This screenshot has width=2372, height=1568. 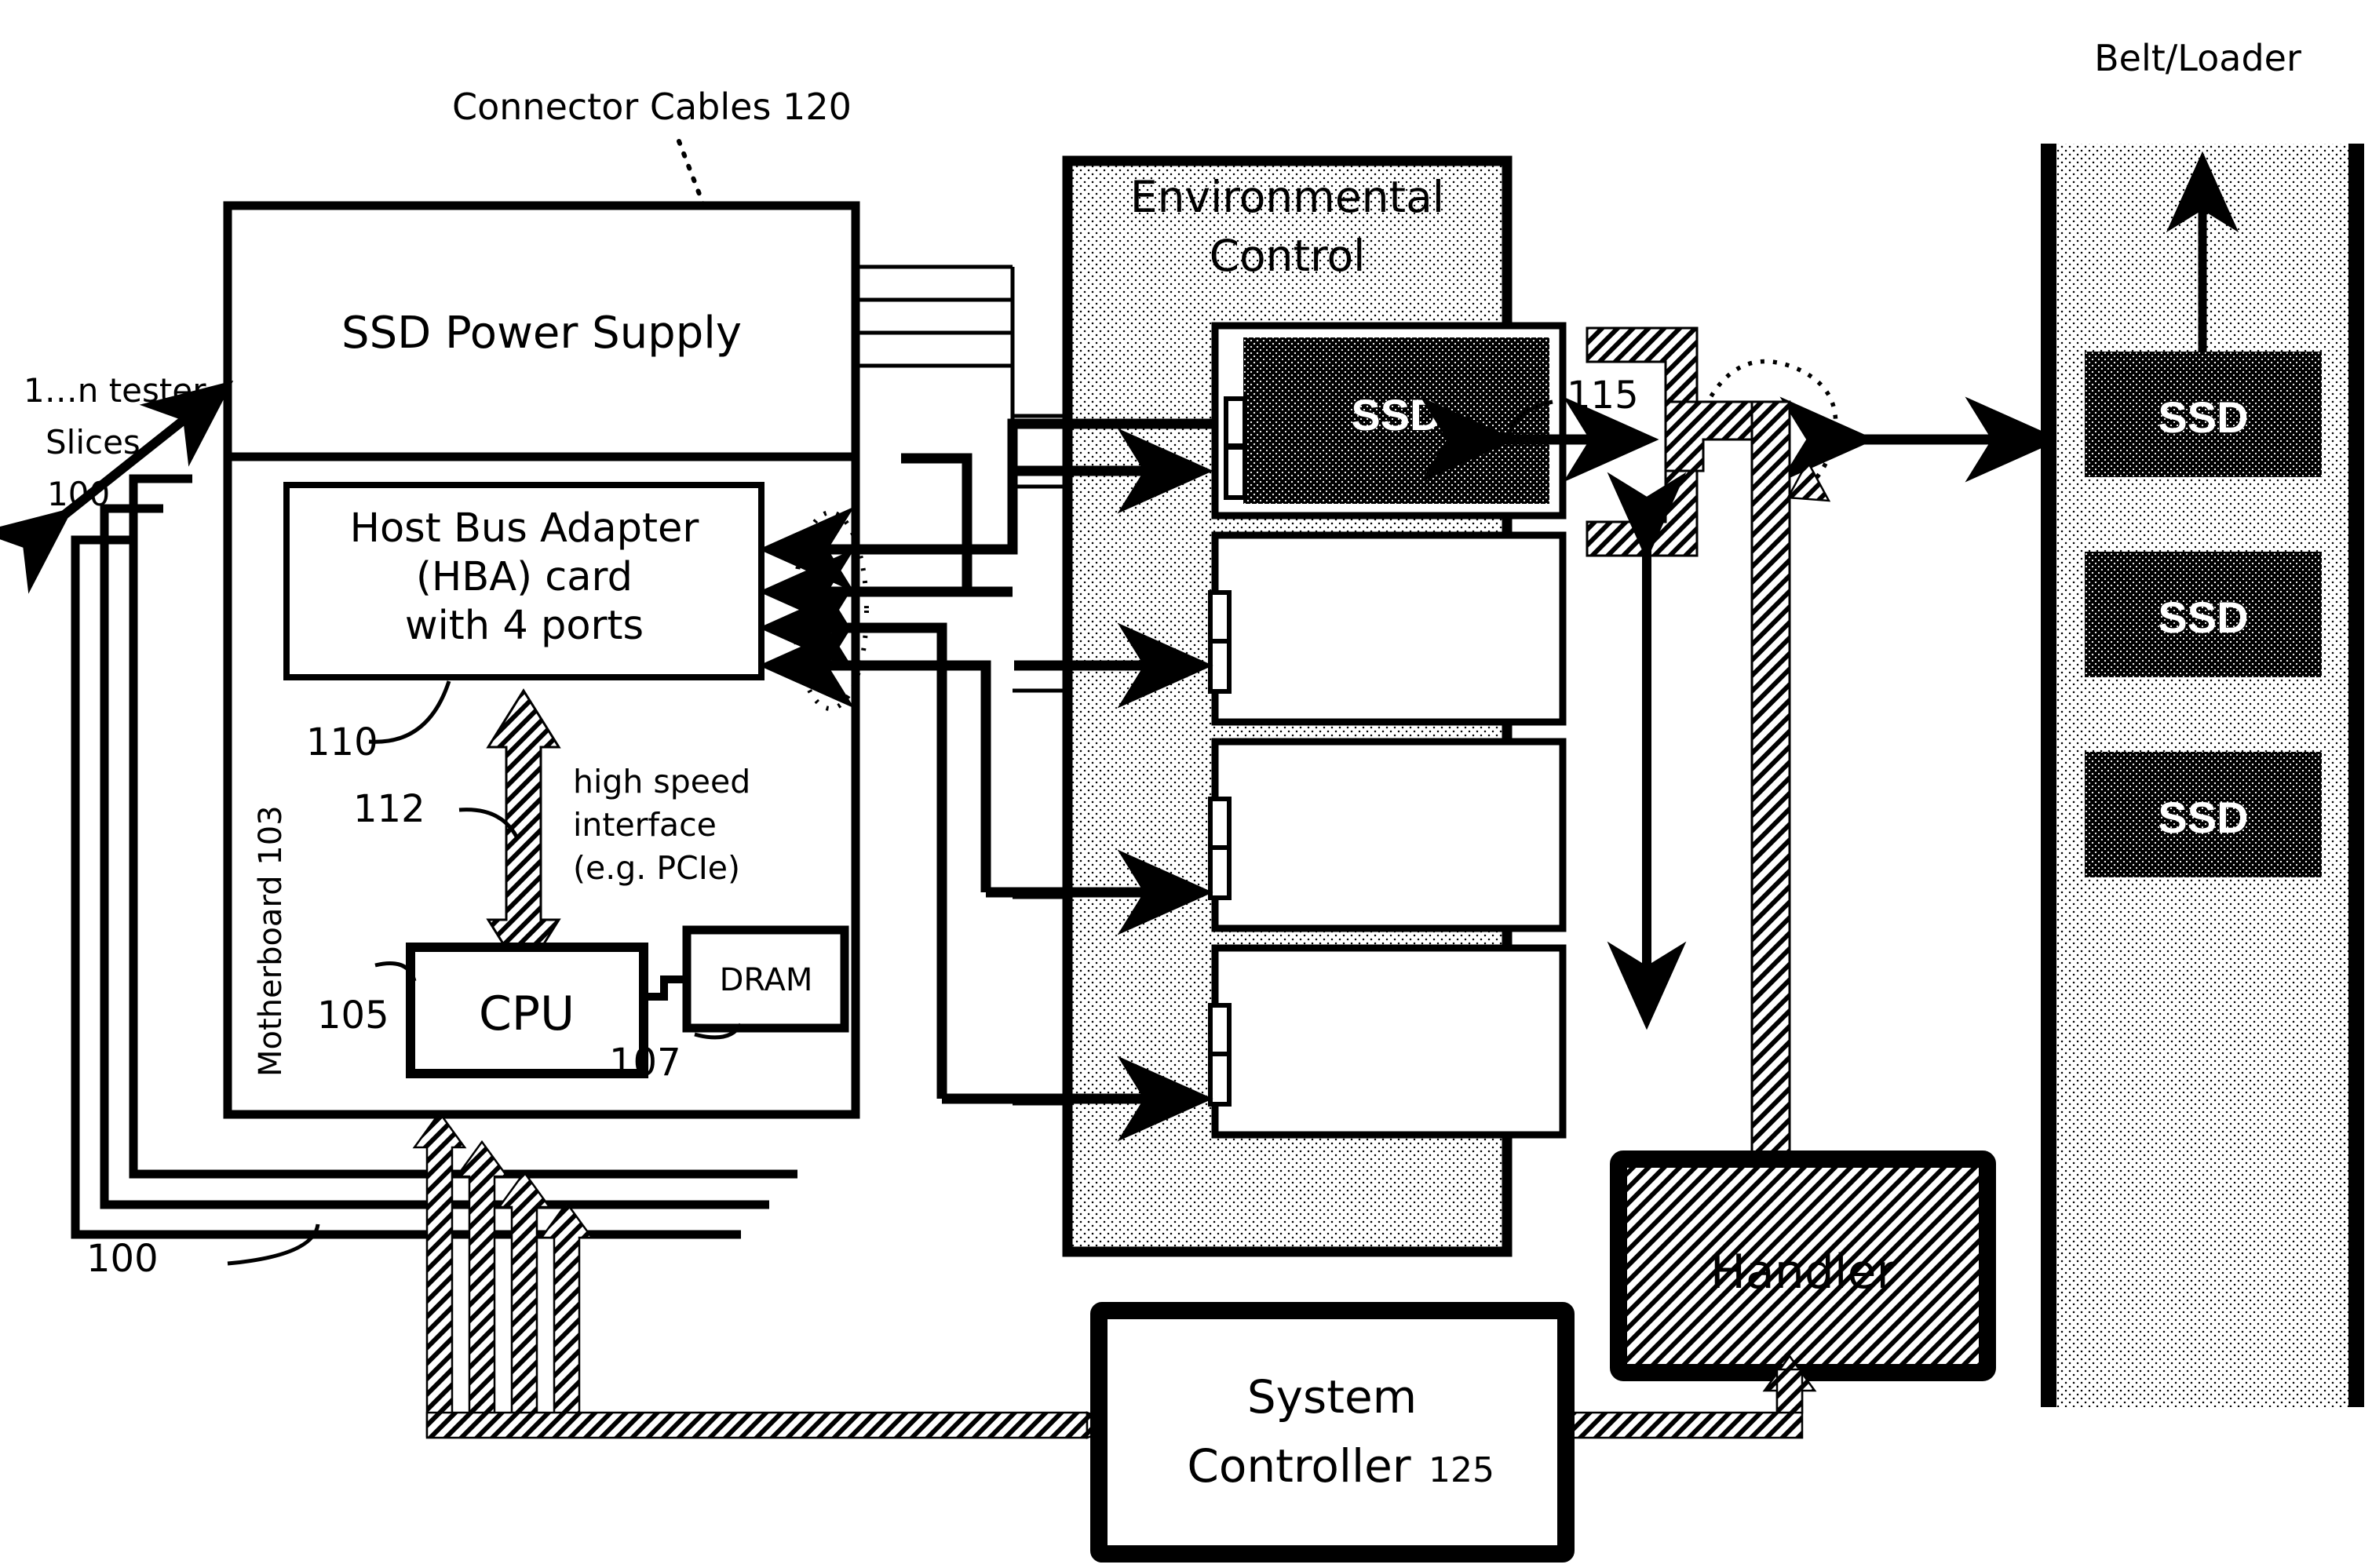 What do you see at coordinates (1803, 1272) in the screenshot?
I see `handler-label: Handler` at bounding box center [1803, 1272].